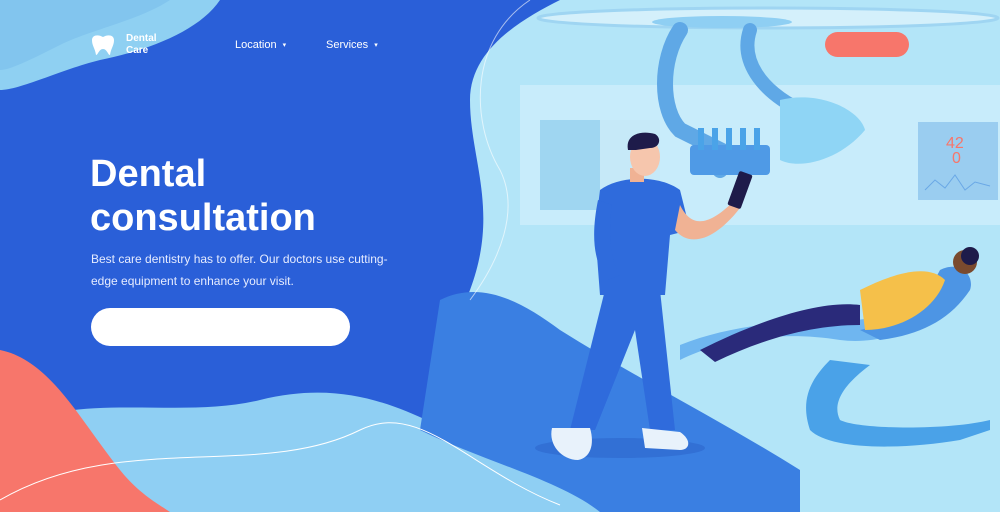  Describe the element at coordinates (256, 45) in the screenshot. I see `nav-location-label: Location` at that location.